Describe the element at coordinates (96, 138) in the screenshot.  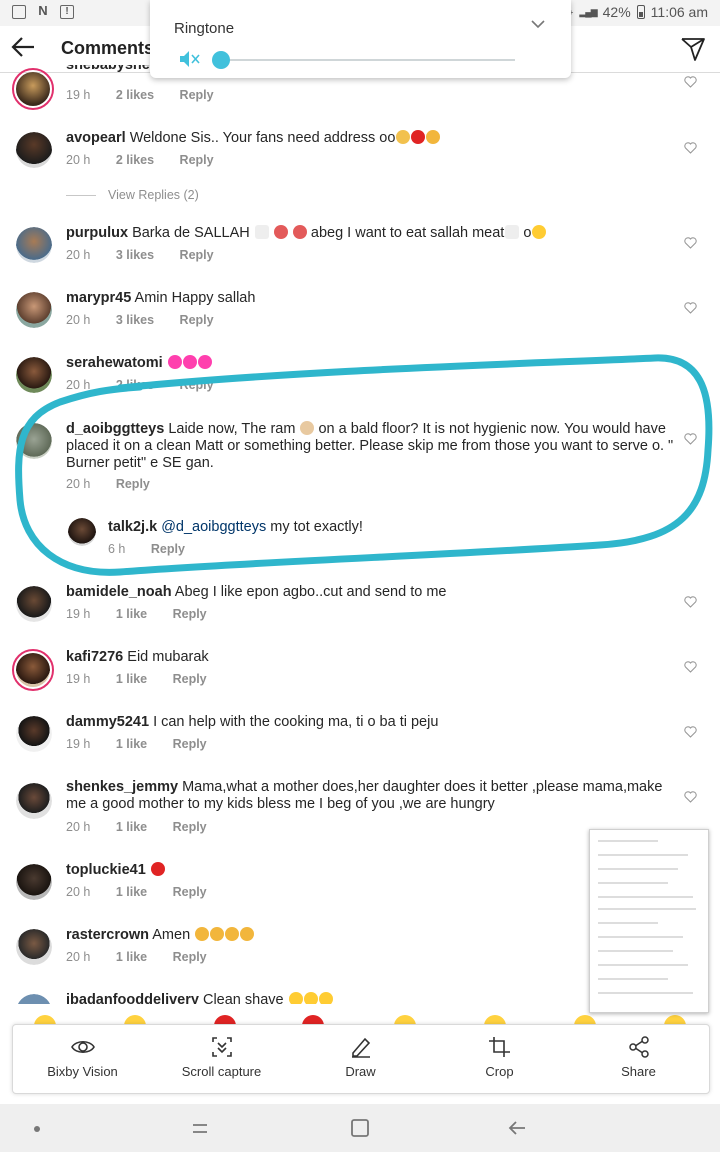
I see `comment-username: avopearl` at that location.